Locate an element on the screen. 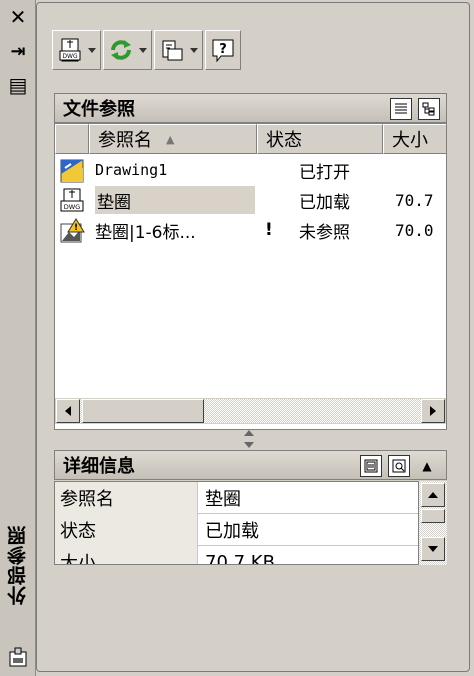 This screenshot has height=676, width=474. details-grid: 参照名 垫圈 状态 已加载 大小 70.7 KB is located at coordinates (236, 523).